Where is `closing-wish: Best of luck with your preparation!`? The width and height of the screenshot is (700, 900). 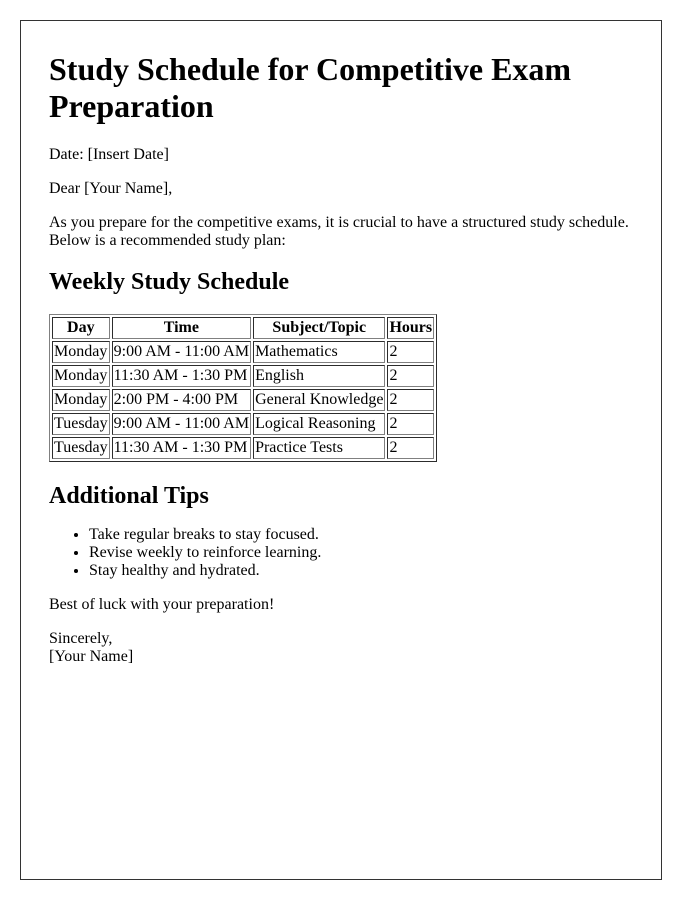 closing-wish: Best of luck with your preparation! is located at coordinates (162, 604).